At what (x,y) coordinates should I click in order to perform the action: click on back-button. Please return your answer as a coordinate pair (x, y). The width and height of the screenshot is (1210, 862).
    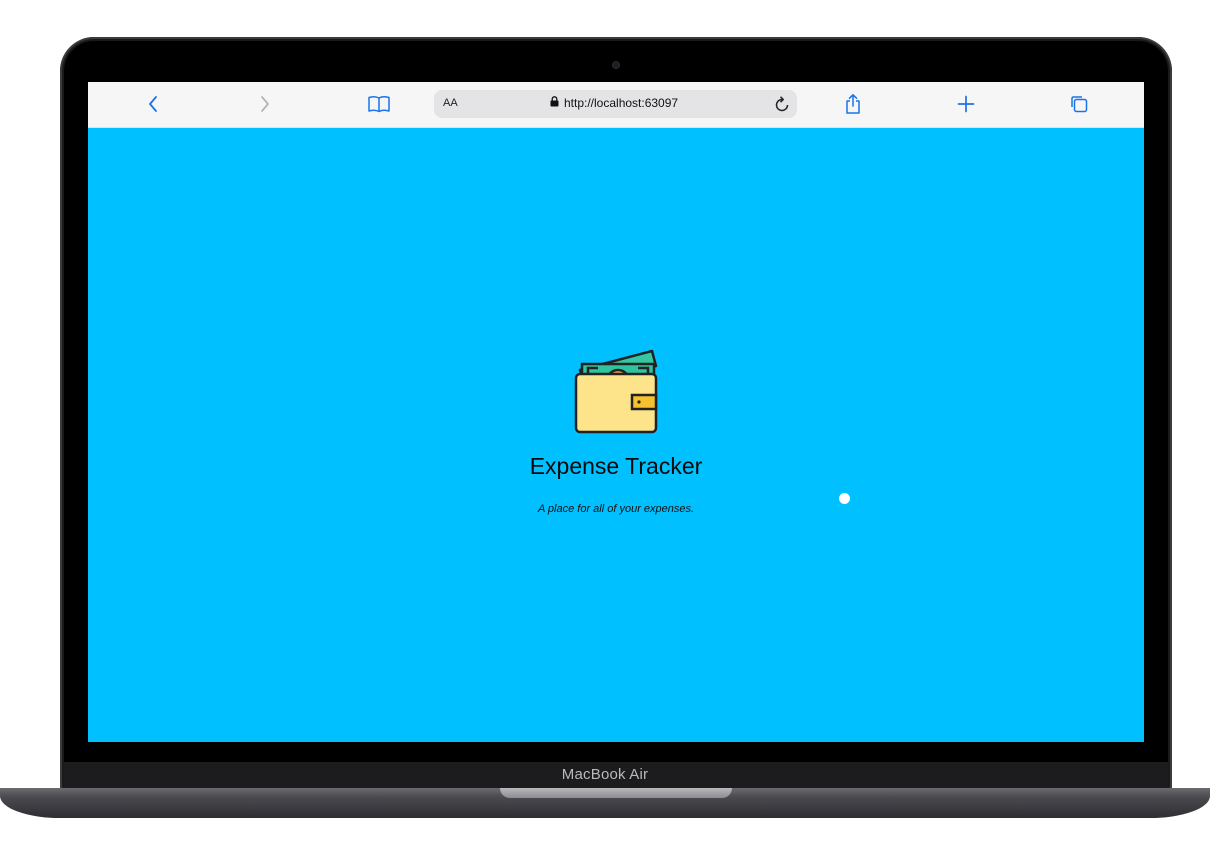
    Looking at the image, I should click on (153, 104).